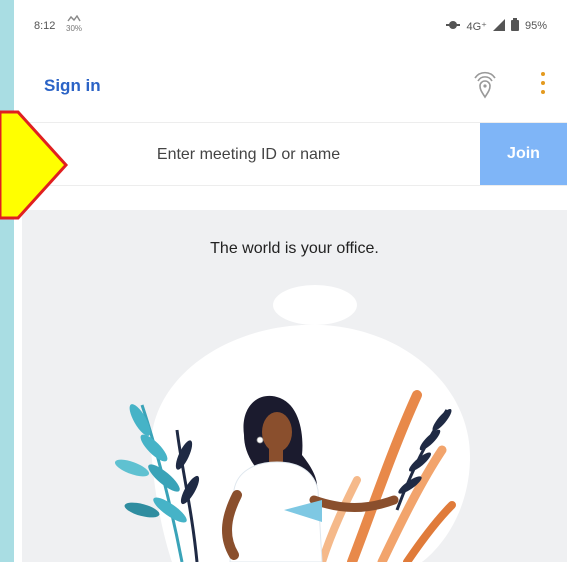  I want to click on hero-tagline: The world is your office., so click(294, 248).